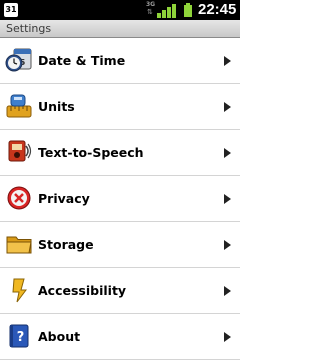 The height and width of the screenshot is (360, 320). I want to click on settings-item-label: Date & Time, so click(82, 60).